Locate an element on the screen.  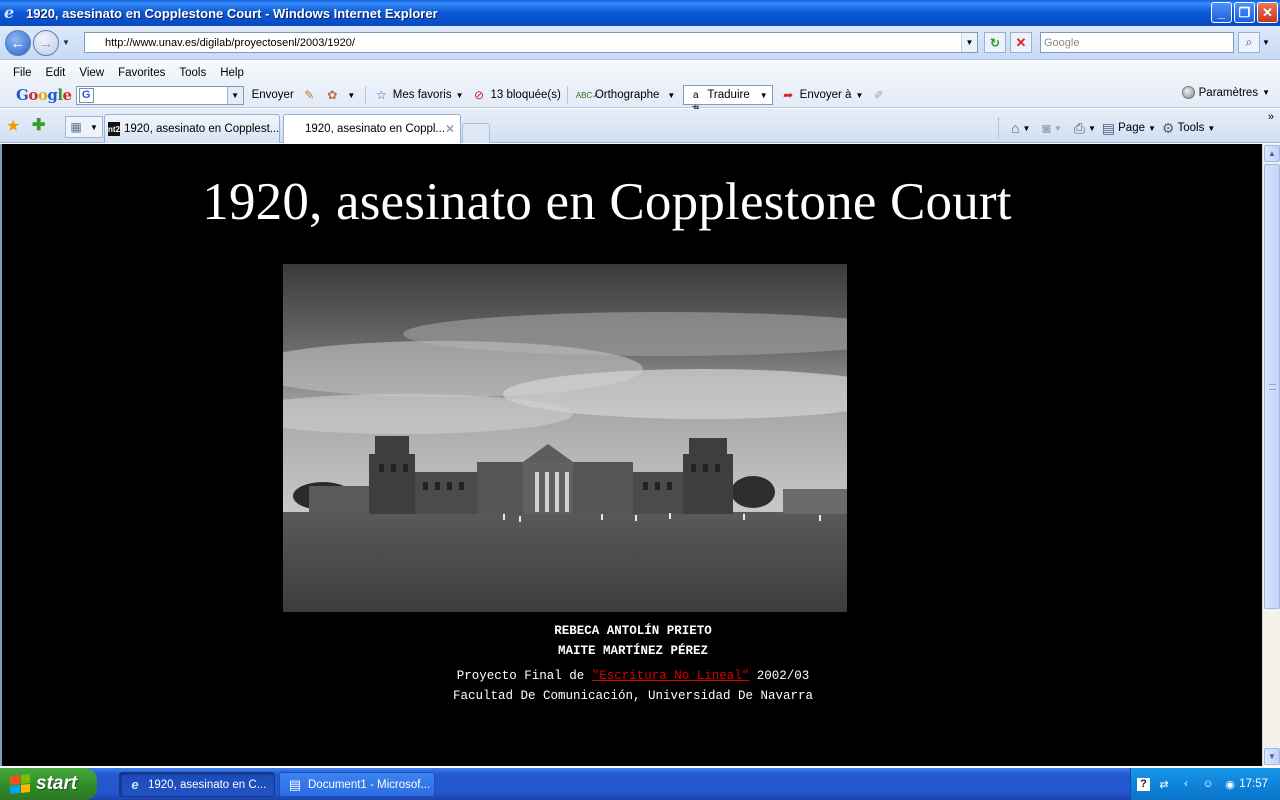
clock: 17:57 is located at coordinates (1253, 784).